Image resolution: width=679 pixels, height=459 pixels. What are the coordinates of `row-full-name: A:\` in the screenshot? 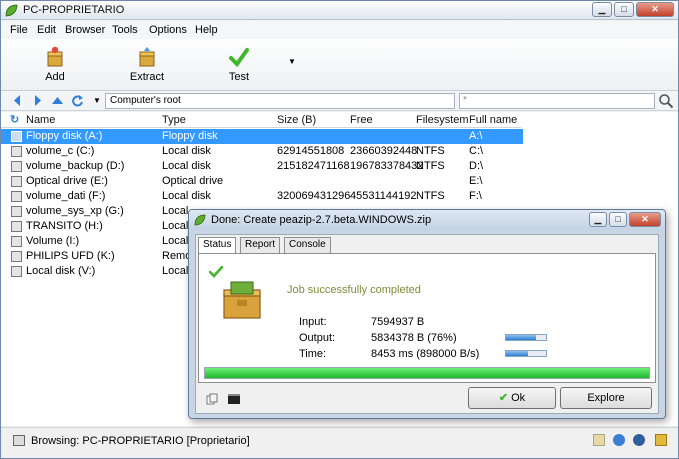 It's located at (476, 136).